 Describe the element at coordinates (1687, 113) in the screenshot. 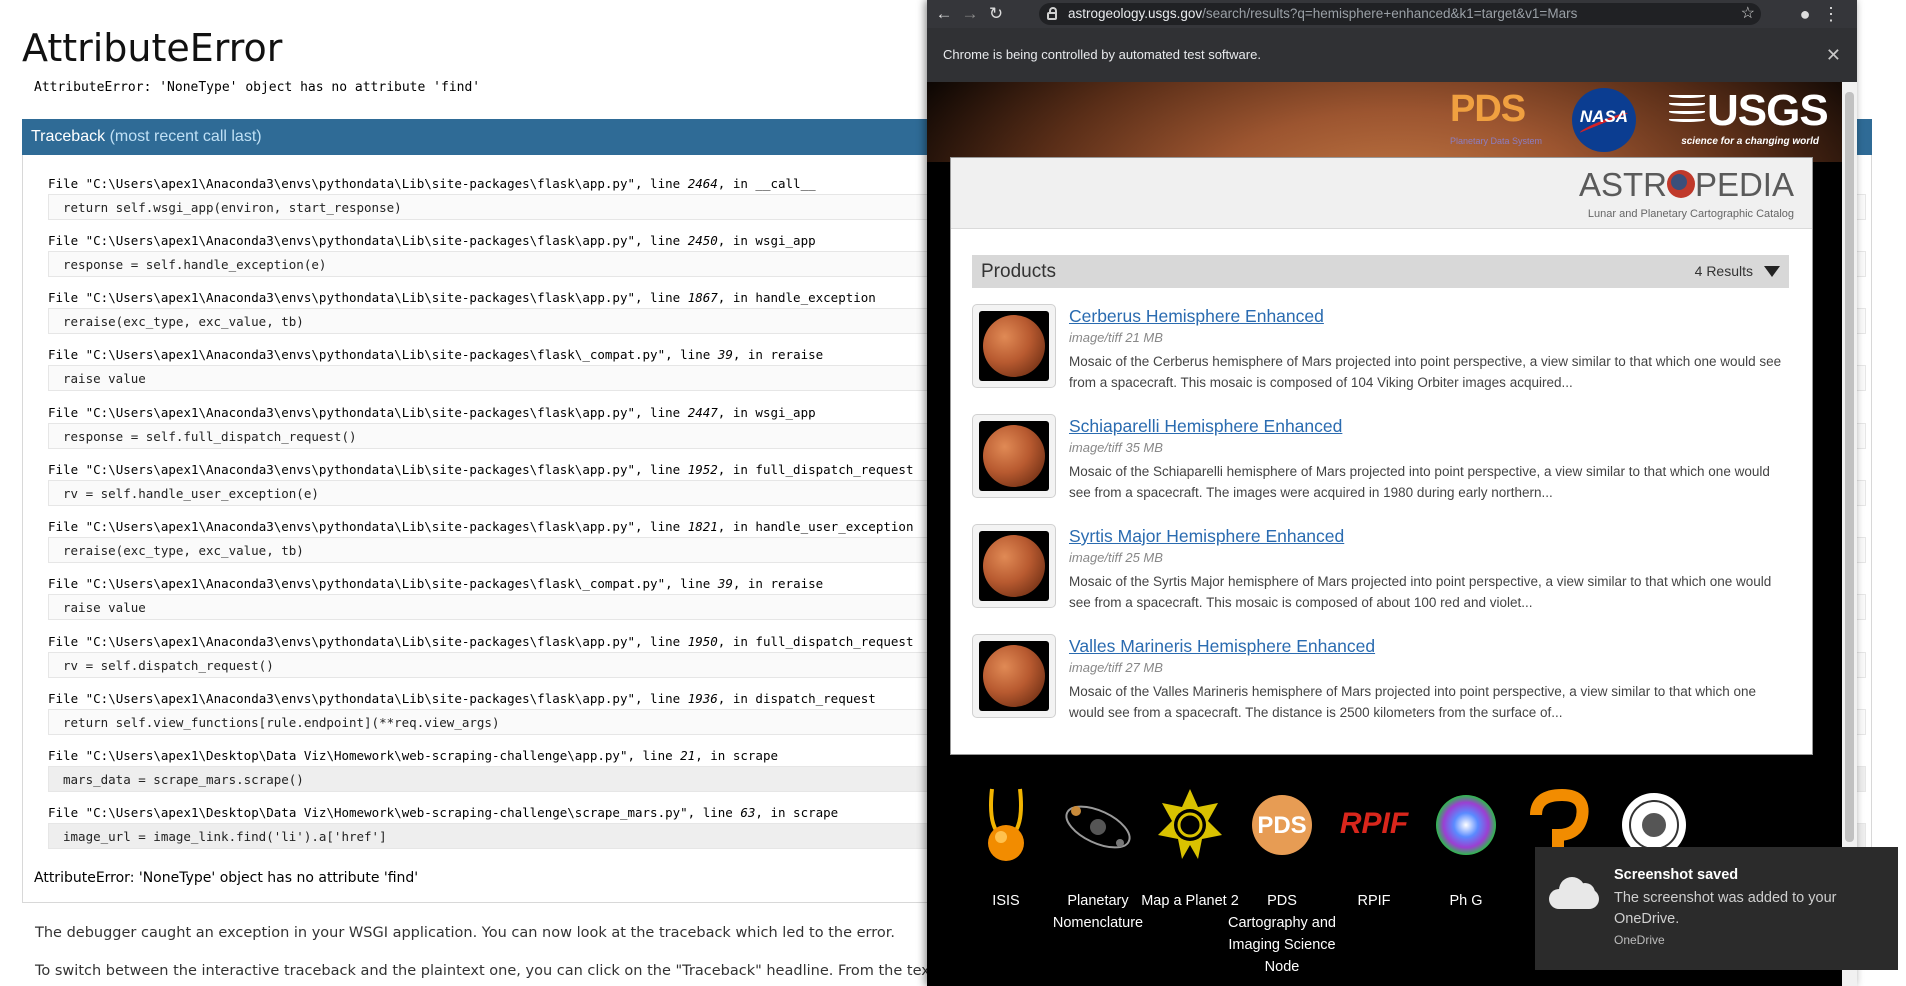

I see `usgs-wave-icon` at that location.